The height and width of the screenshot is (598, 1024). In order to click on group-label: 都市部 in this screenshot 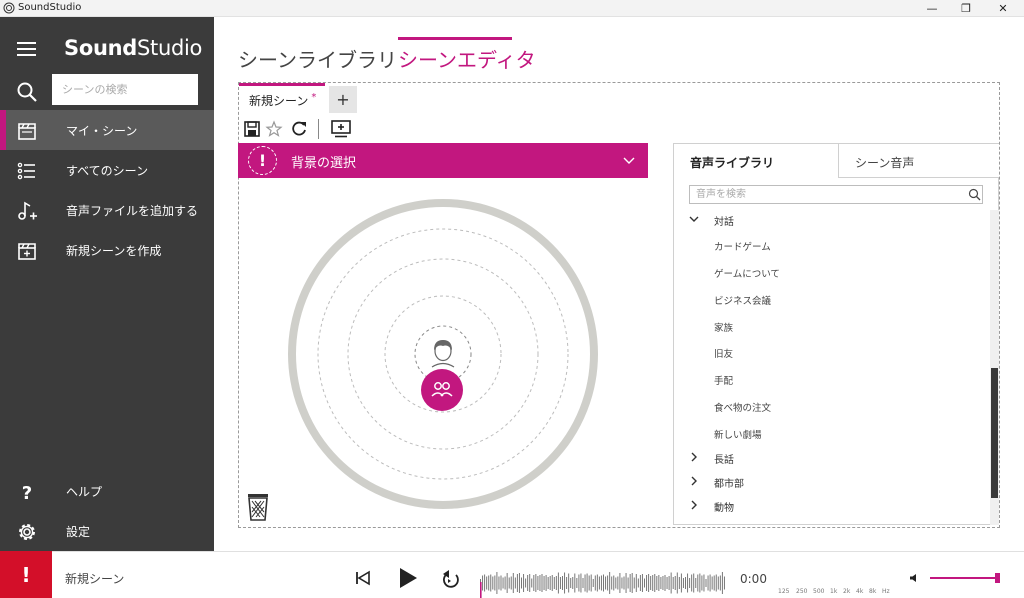, I will do `click(729, 484)`.